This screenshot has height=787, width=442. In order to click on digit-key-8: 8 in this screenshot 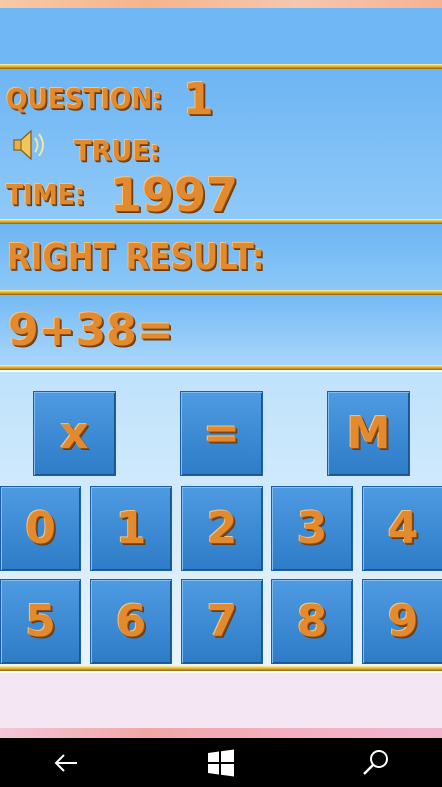, I will do `click(312, 621)`.